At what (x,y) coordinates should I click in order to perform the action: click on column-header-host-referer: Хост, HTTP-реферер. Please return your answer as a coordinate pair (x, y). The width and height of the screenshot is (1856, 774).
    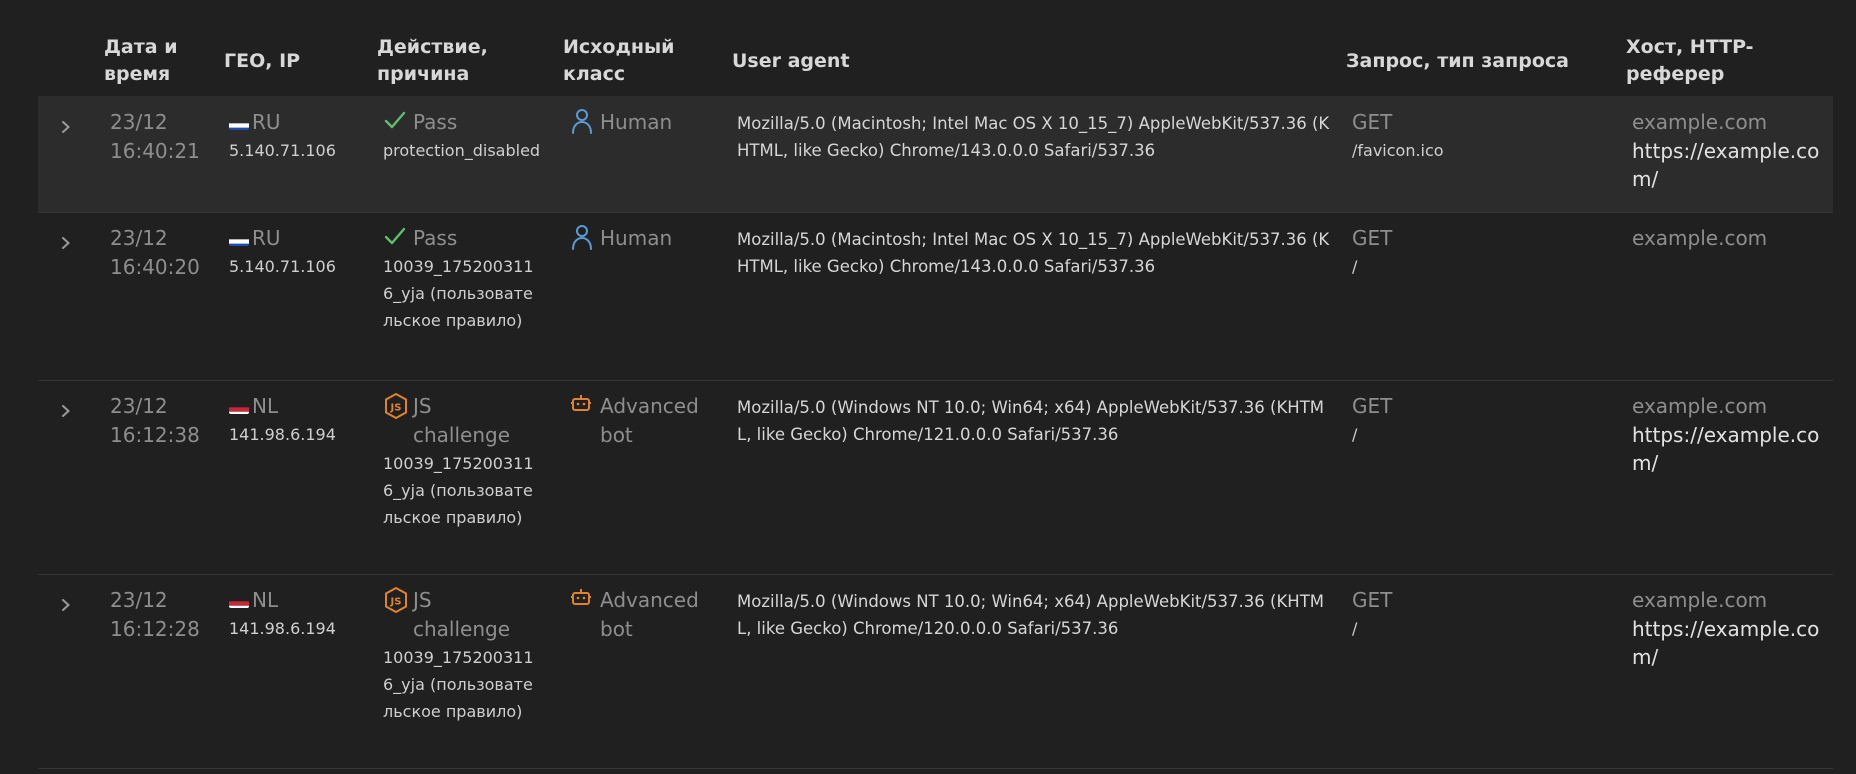
    Looking at the image, I should click on (1706, 61).